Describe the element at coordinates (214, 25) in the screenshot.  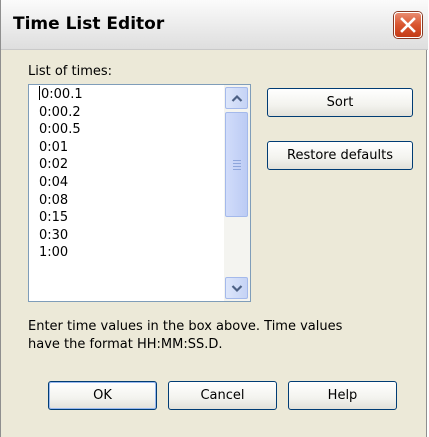
I see `title-bar: Time List Editor` at that location.